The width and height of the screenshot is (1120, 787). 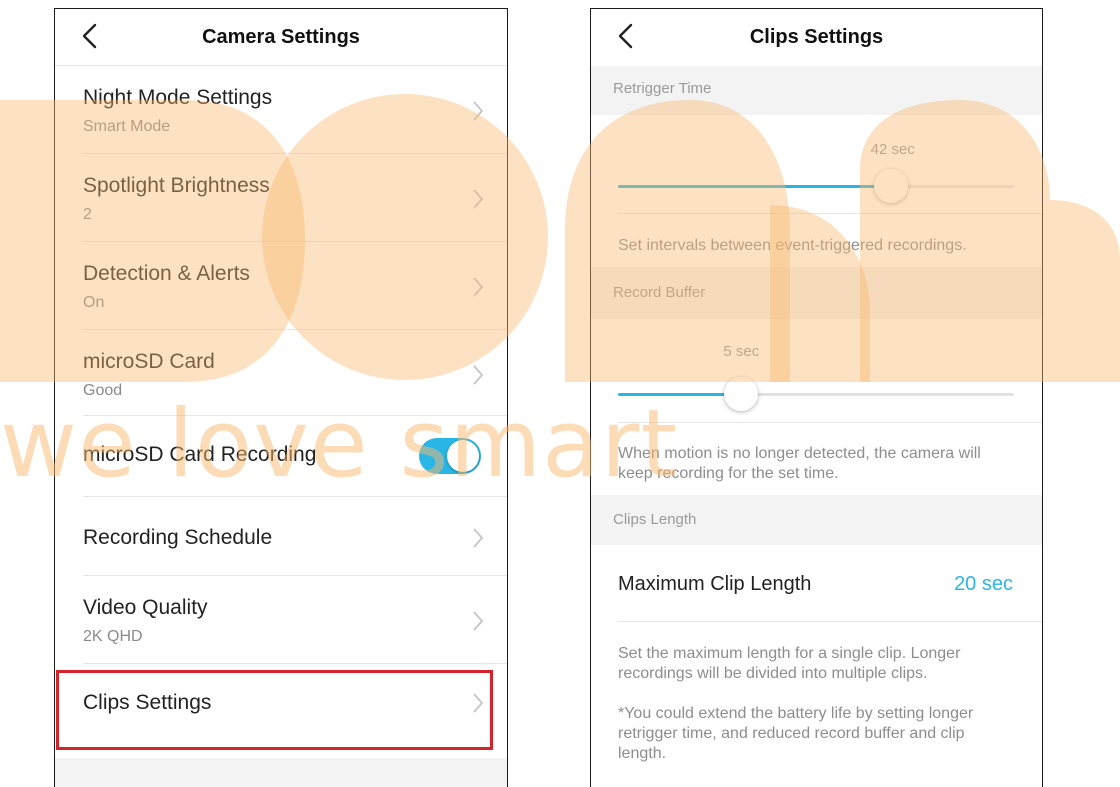 I want to click on max-clip-length-label: Maximum Clip Length, so click(x=715, y=584).